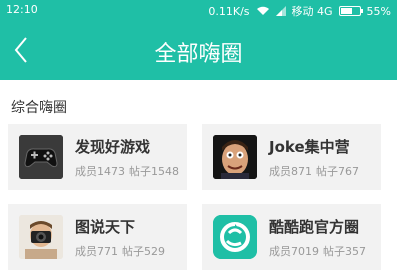 The height and width of the screenshot is (270, 397). I want to click on group-card-joke-camp: Joke集中营 成员871 帖子767, so click(291, 157).